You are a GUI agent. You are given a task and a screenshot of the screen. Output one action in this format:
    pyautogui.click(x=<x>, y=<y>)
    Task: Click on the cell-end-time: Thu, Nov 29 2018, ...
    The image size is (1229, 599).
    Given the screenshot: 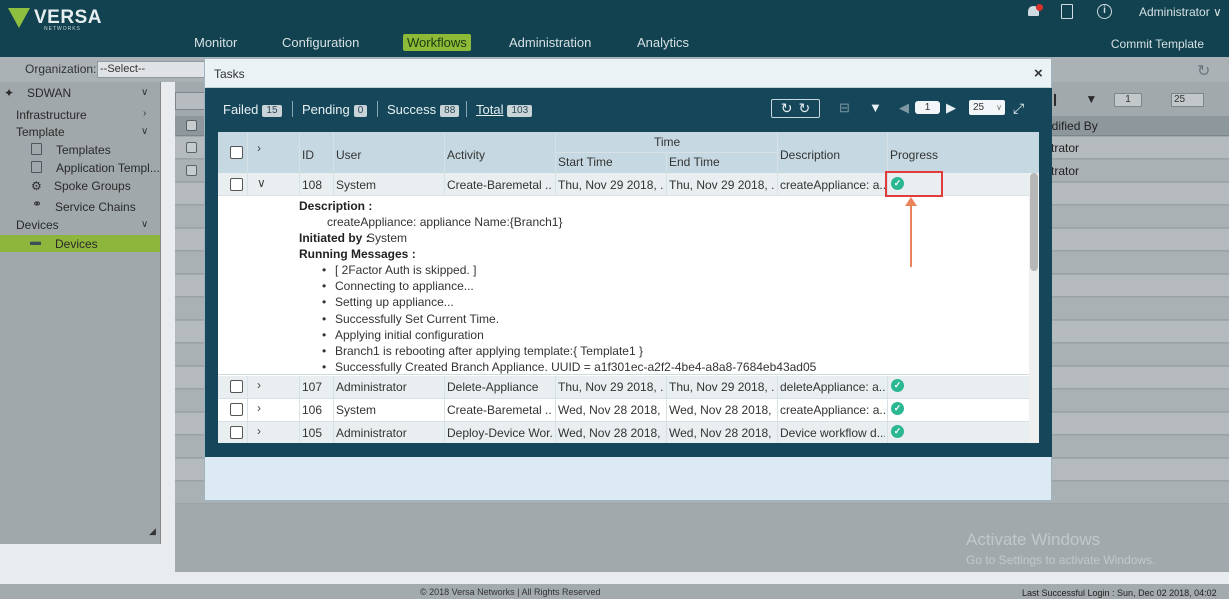 What is the action you would take?
    pyautogui.click(x=722, y=185)
    